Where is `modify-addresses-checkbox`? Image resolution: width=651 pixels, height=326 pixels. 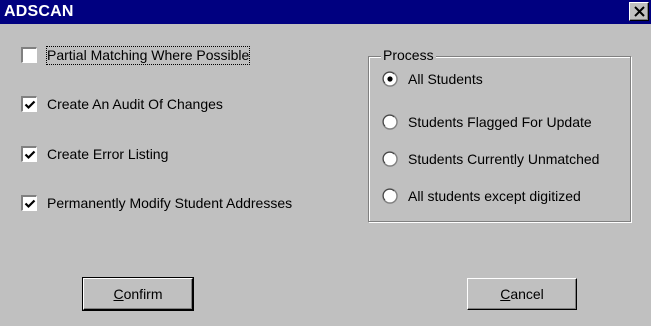 modify-addresses-checkbox is located at coordinates (29, 203).